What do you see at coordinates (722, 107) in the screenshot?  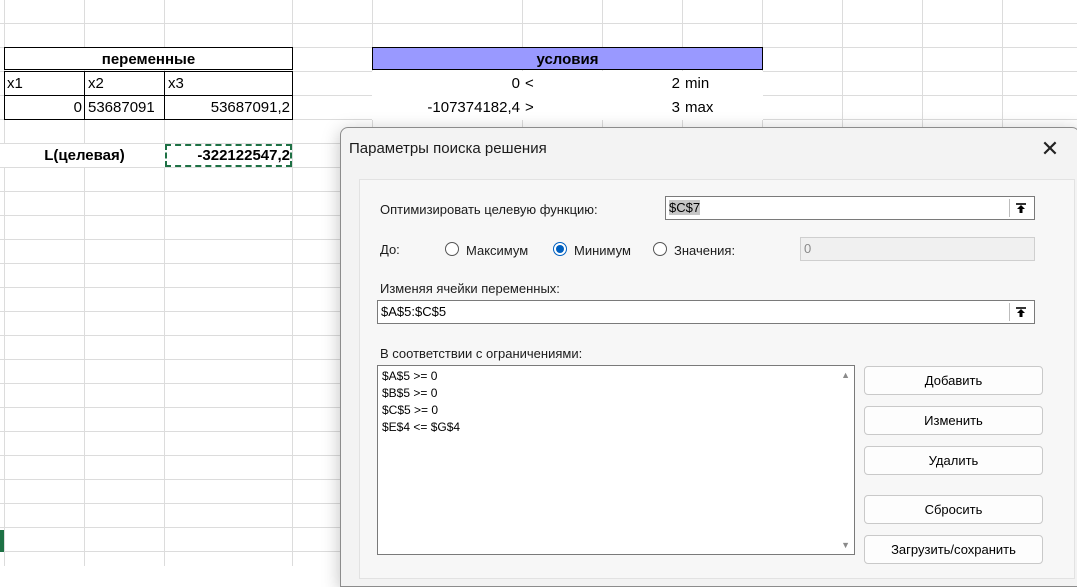 I see `condition-label: max` at bounding box center [722, 107].